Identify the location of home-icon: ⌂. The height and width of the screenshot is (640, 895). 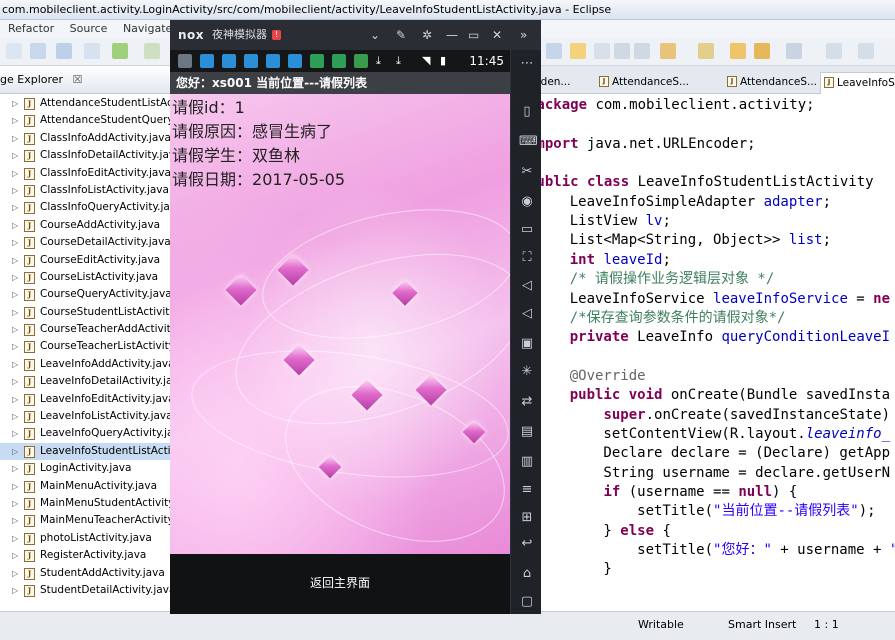
(527, 574).